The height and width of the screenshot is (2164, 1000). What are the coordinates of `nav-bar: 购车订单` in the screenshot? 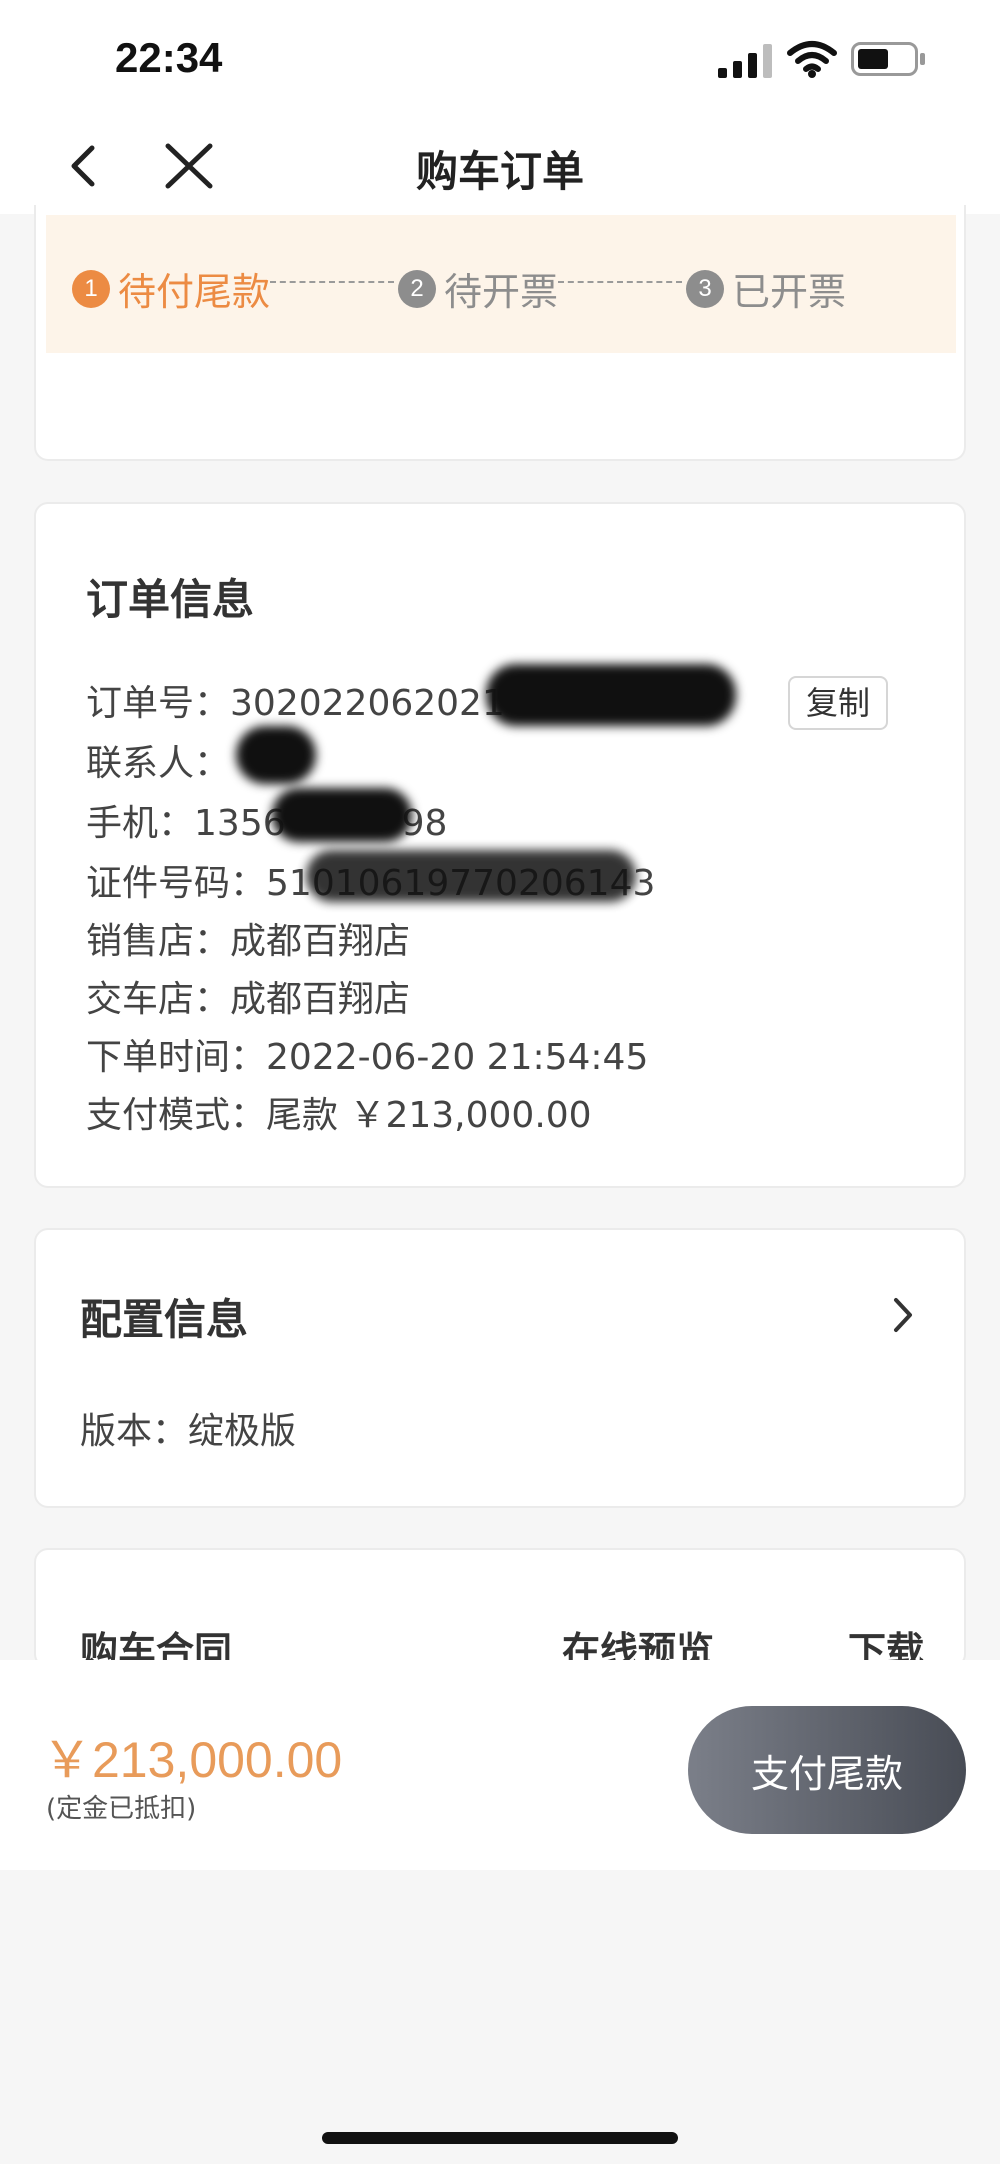 It's located at (500, 165).